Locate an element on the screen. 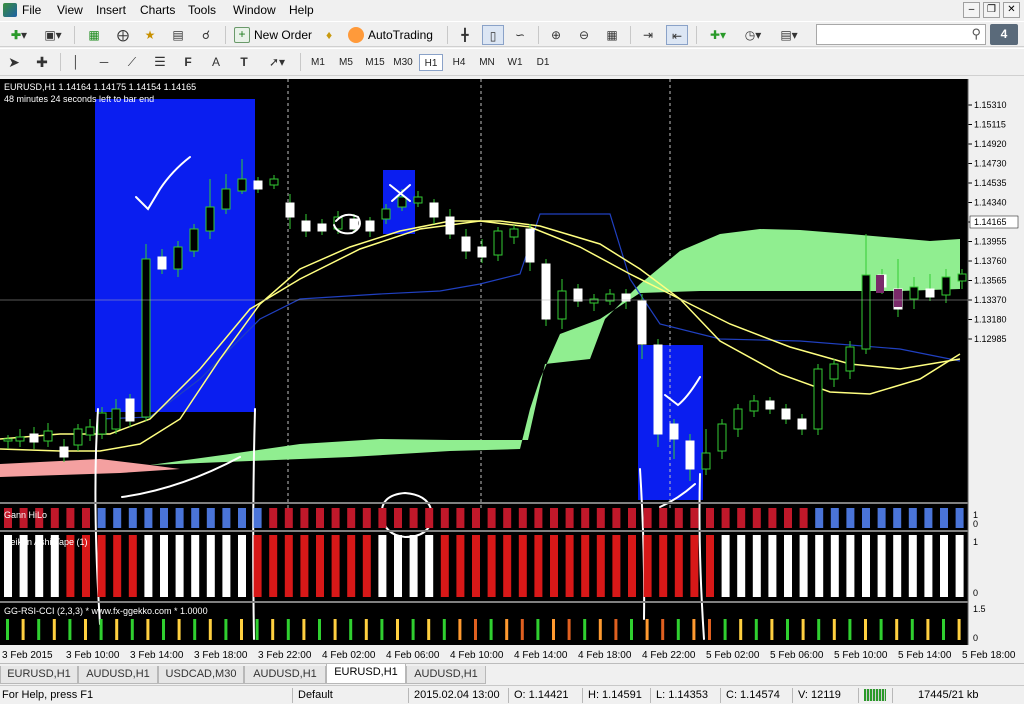 The image size is (1024, 704). menu-tools: Tools is located at coordinates (202, 10).